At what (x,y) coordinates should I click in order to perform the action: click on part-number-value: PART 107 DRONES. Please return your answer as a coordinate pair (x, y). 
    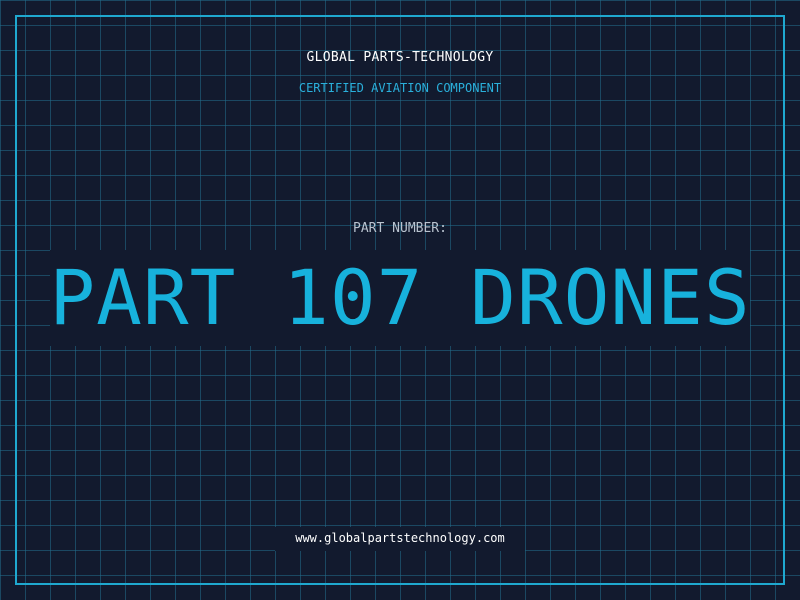
    Looking at the image, I should click on (400, 297).